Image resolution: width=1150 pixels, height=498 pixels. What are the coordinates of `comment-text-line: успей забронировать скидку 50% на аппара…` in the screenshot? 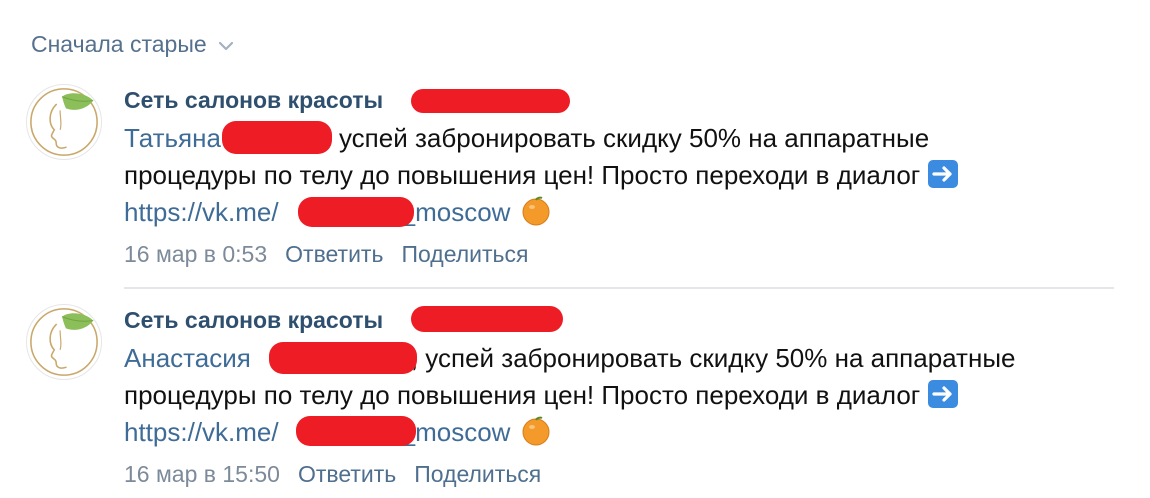 It's located at (634, 138).